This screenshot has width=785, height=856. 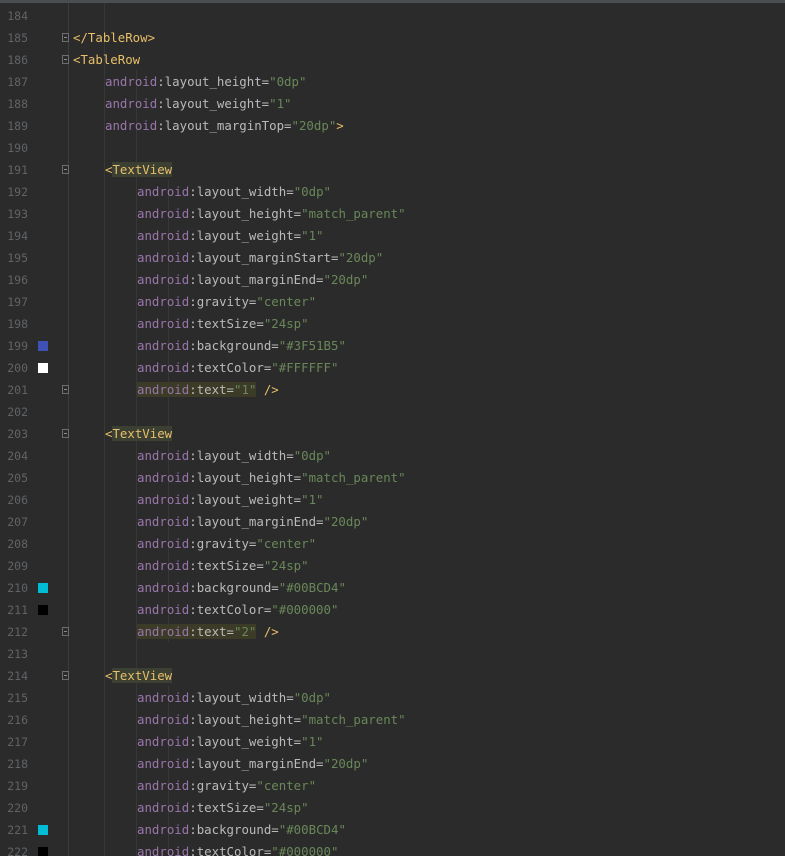 What do you see at coordinates (17, 544) in the screenshot?
I see `line-number: 208` at bounding box center [17, 544].